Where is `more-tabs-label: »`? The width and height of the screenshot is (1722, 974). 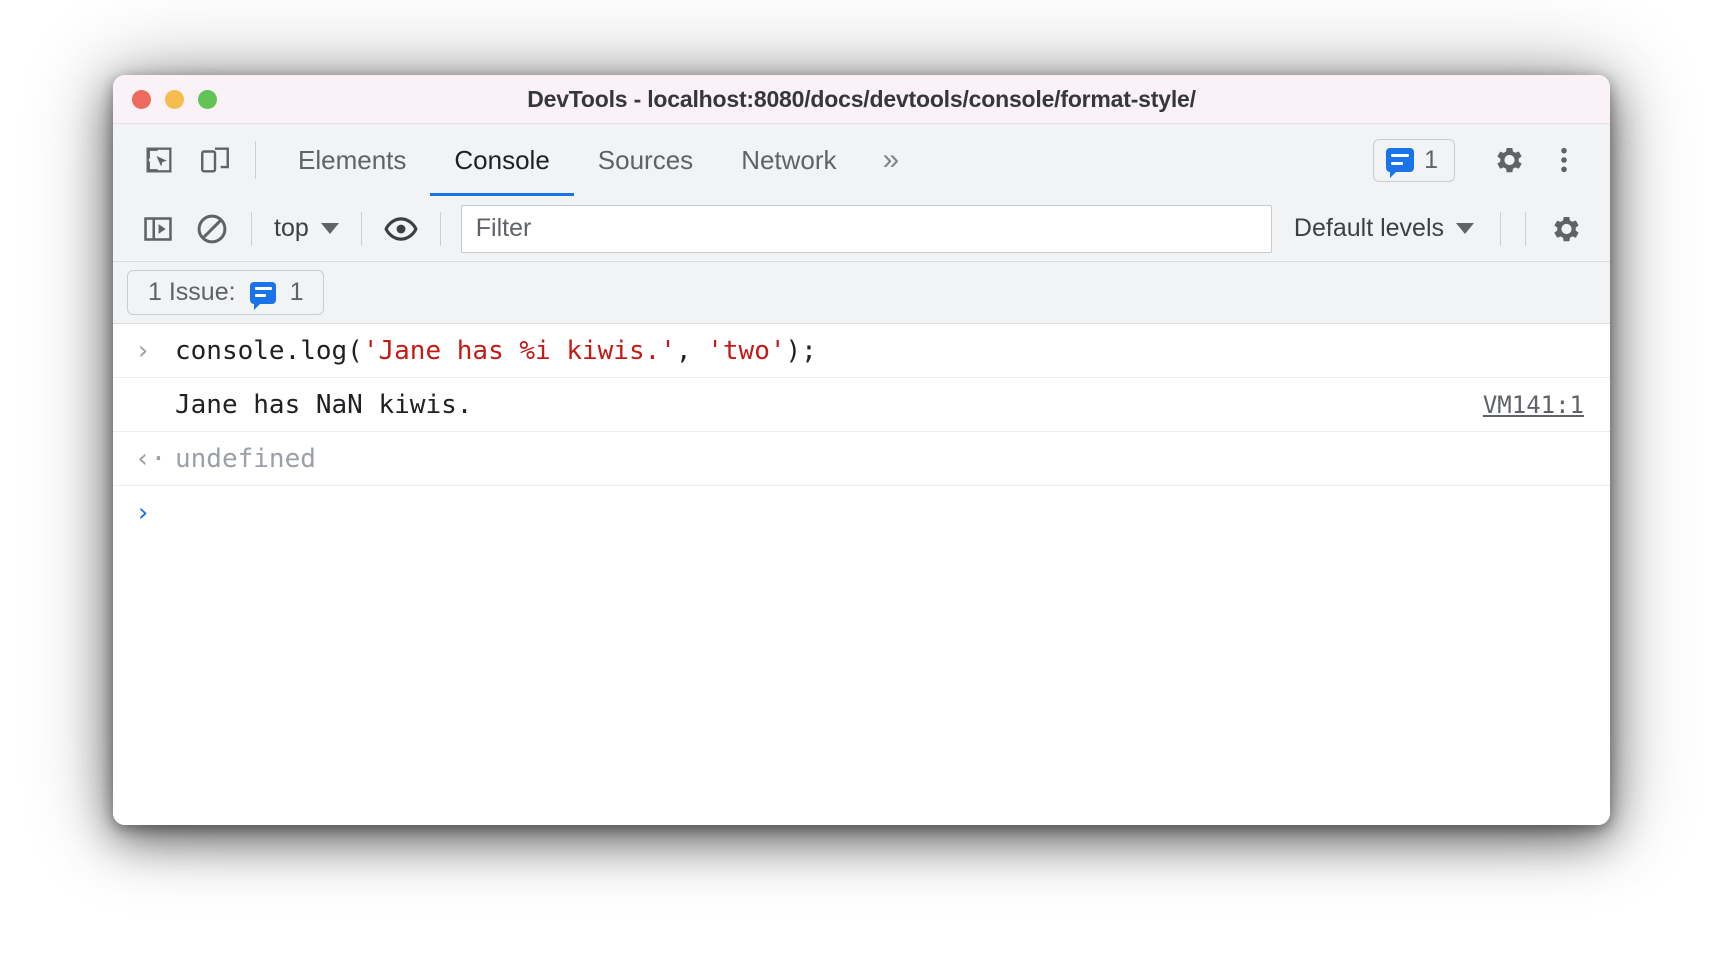 more-tabs-label: » is located at coordinates (891, 159).